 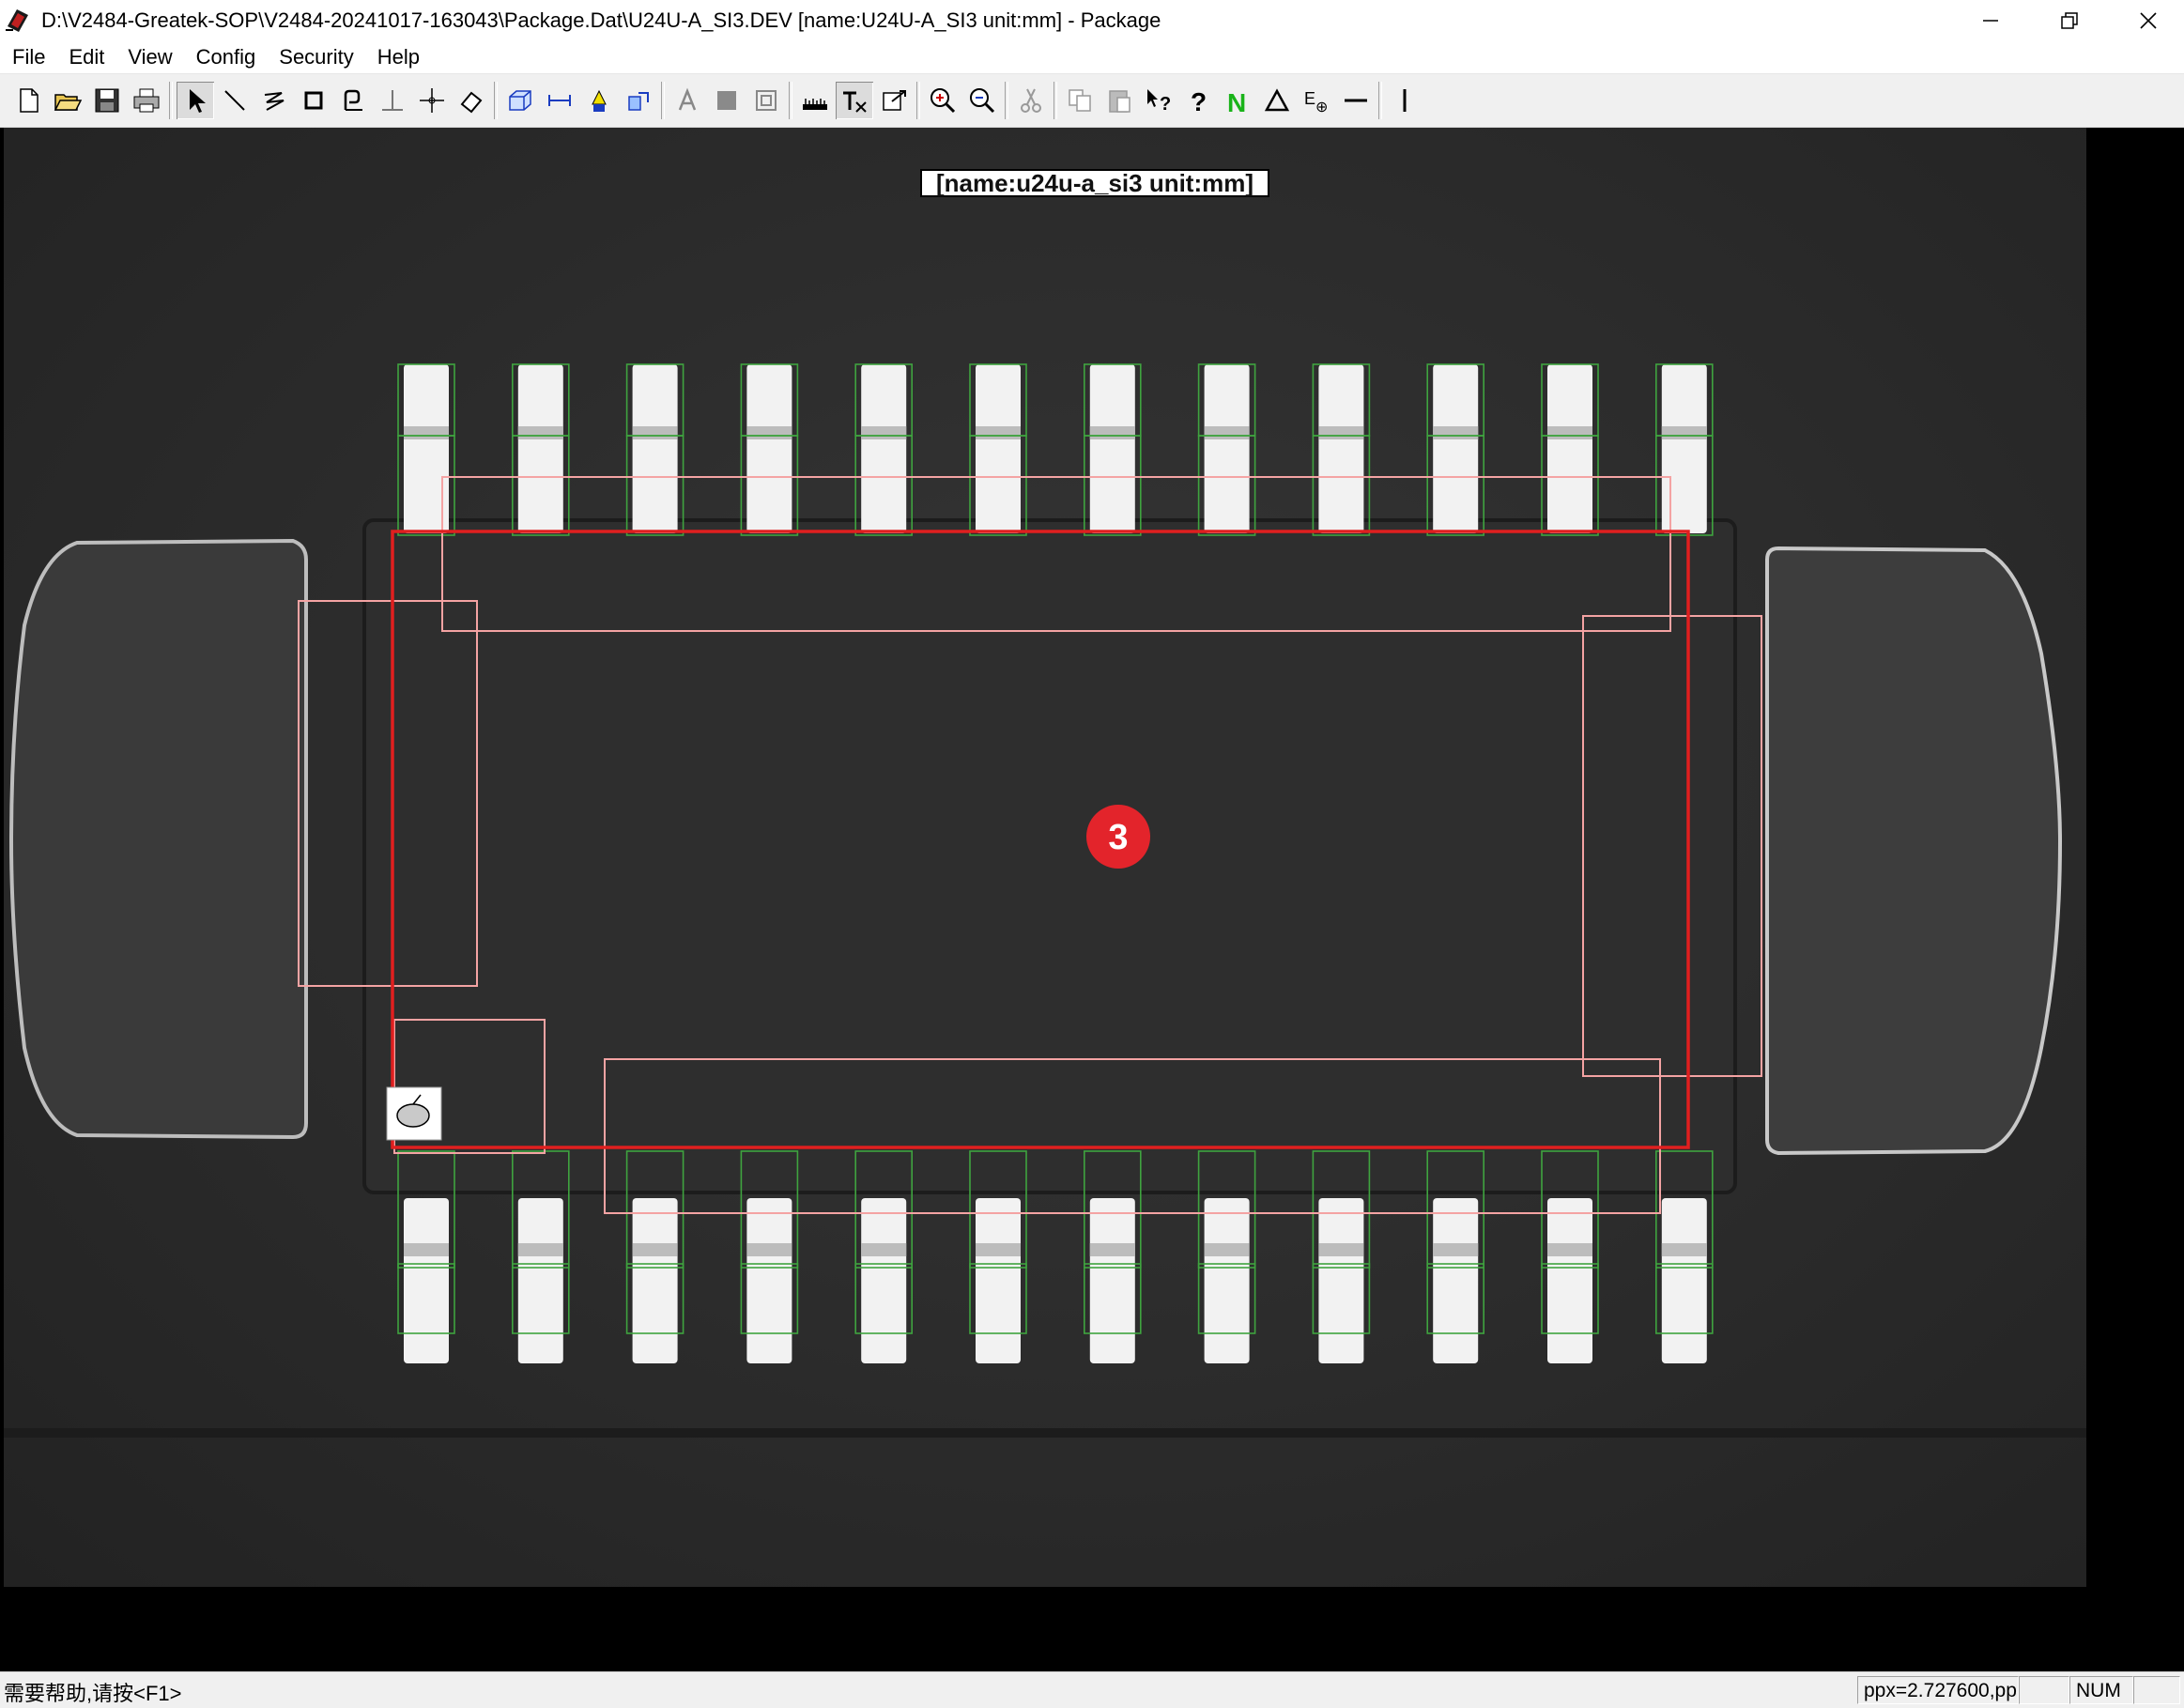 What do you see at coordinates (1094, 183) in the screenshot?
I see `view-label: [name:u24u-a_si3 unit:mm]` at bounding box center [1094, 183].